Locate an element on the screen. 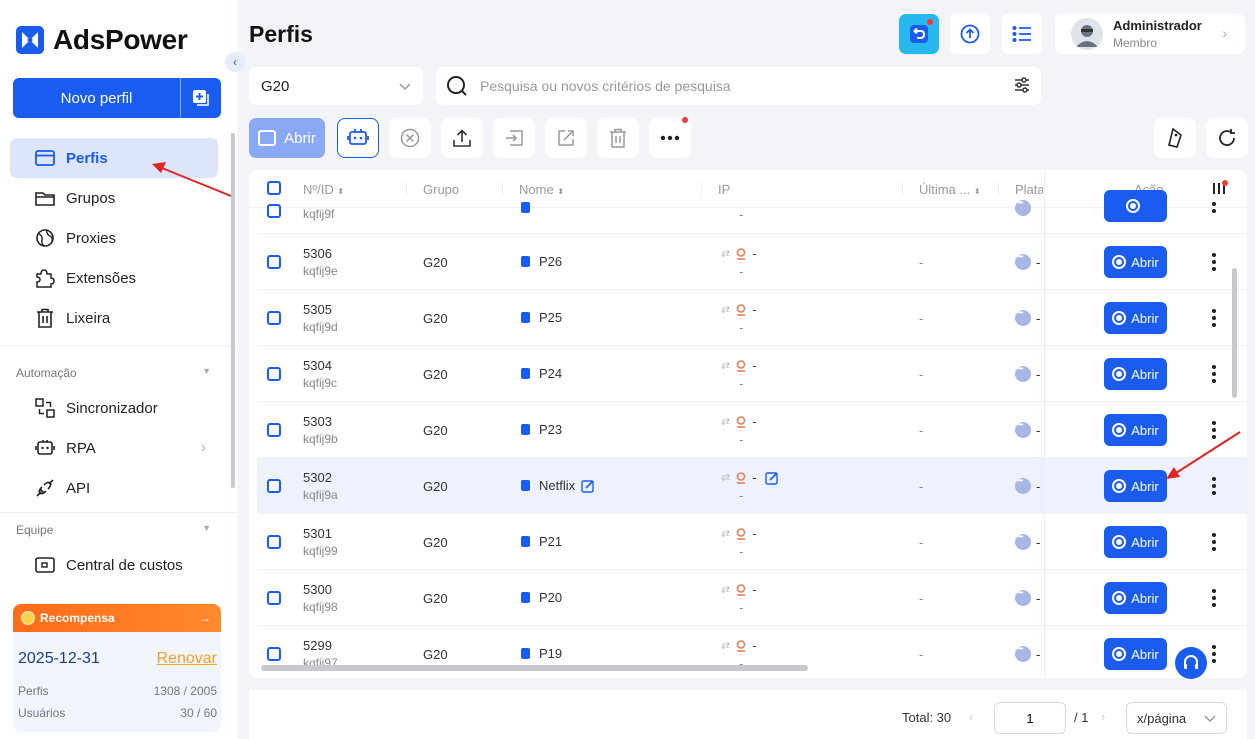  per-page-select: x/página is located at coordinates (1176, 718).